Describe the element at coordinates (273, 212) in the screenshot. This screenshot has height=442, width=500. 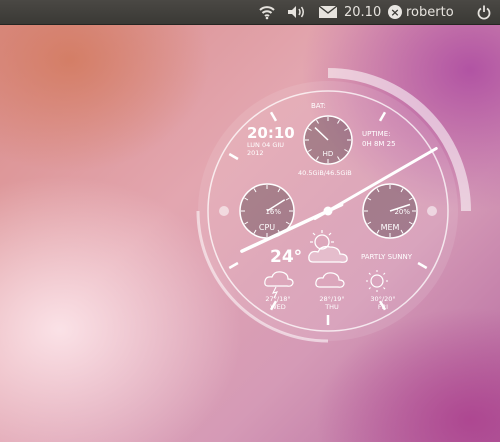
I see `cpu-value: 16%` at that location.